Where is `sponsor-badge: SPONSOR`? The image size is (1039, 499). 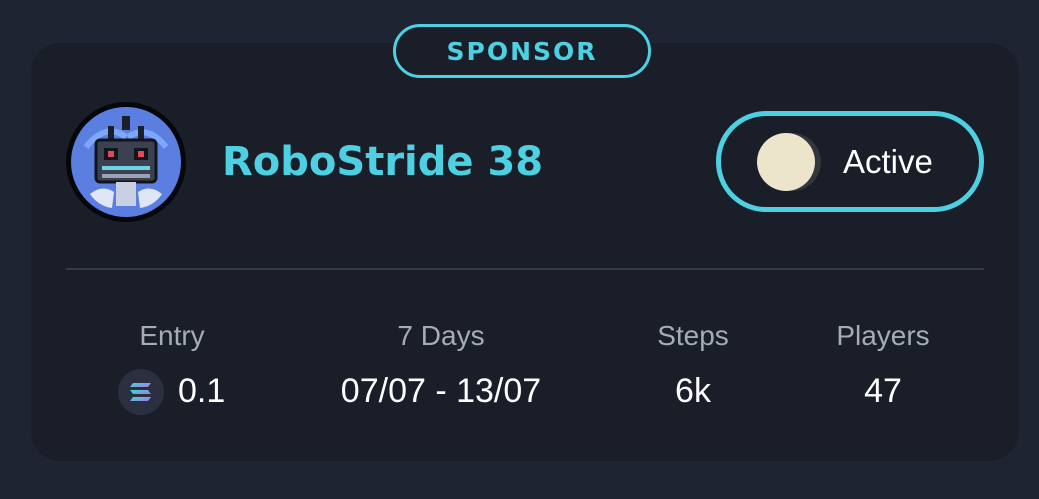 sponsor-badge: SPONSOR is located at coordinates (522, 51).